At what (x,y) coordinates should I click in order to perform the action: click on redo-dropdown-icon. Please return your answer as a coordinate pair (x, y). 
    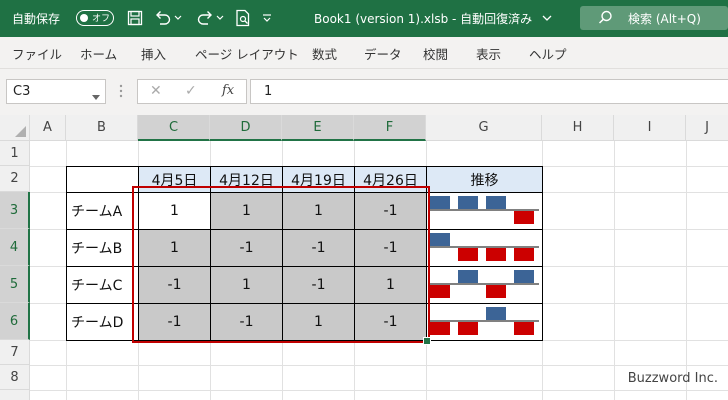
    Looking at the image, I should click on (220, 18).